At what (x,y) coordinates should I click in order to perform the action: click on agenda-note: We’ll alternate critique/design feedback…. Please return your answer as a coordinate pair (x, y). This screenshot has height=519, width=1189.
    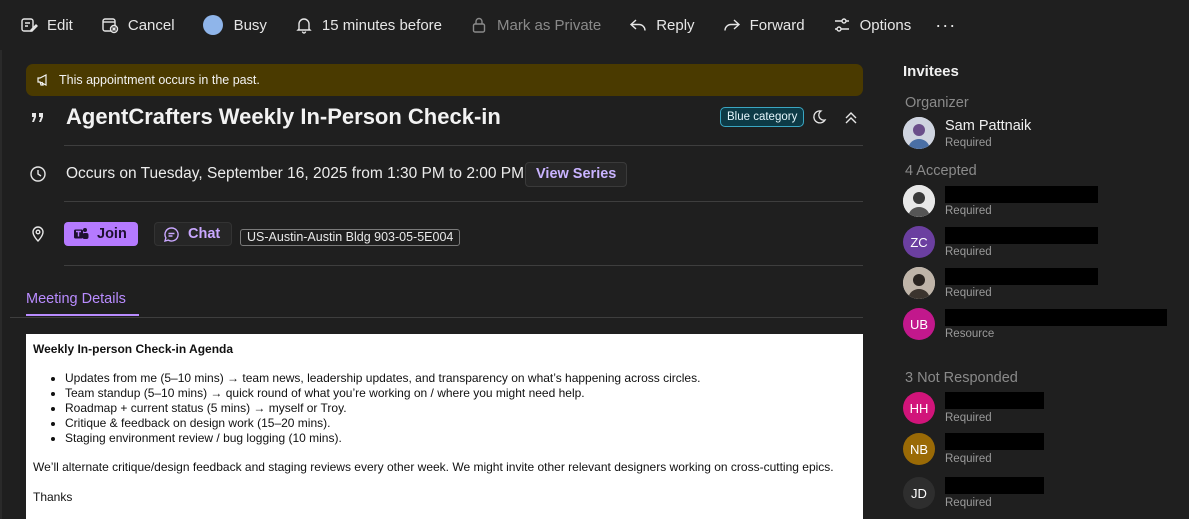
    Looking at the image, I should click on (433, 467).